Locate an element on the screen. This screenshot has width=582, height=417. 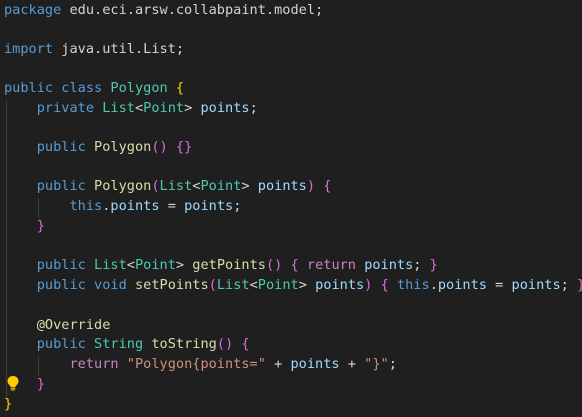
keyword: this is located at coordinates (86, 206).